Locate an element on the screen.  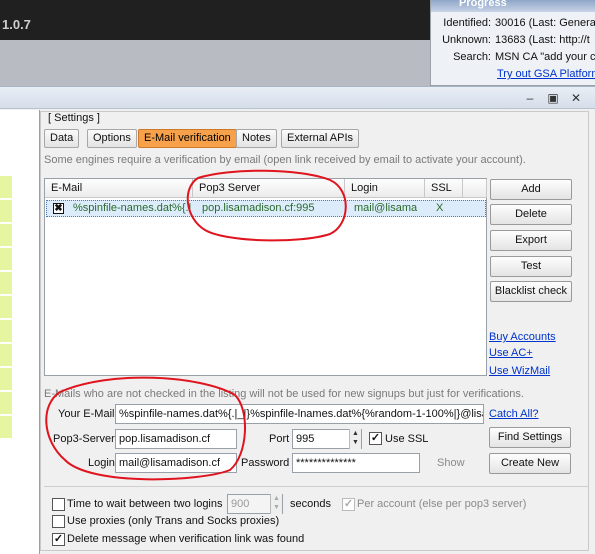
time-wait-checkbox is located at coordinates (58, 504).